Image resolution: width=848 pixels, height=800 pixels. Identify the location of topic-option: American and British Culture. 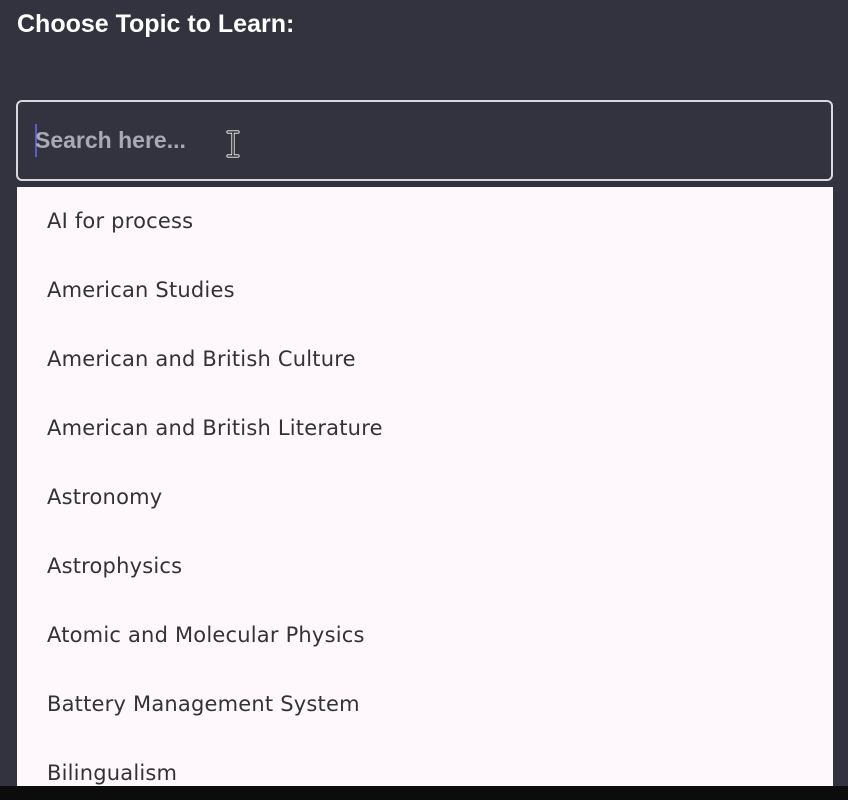
(425, 359).